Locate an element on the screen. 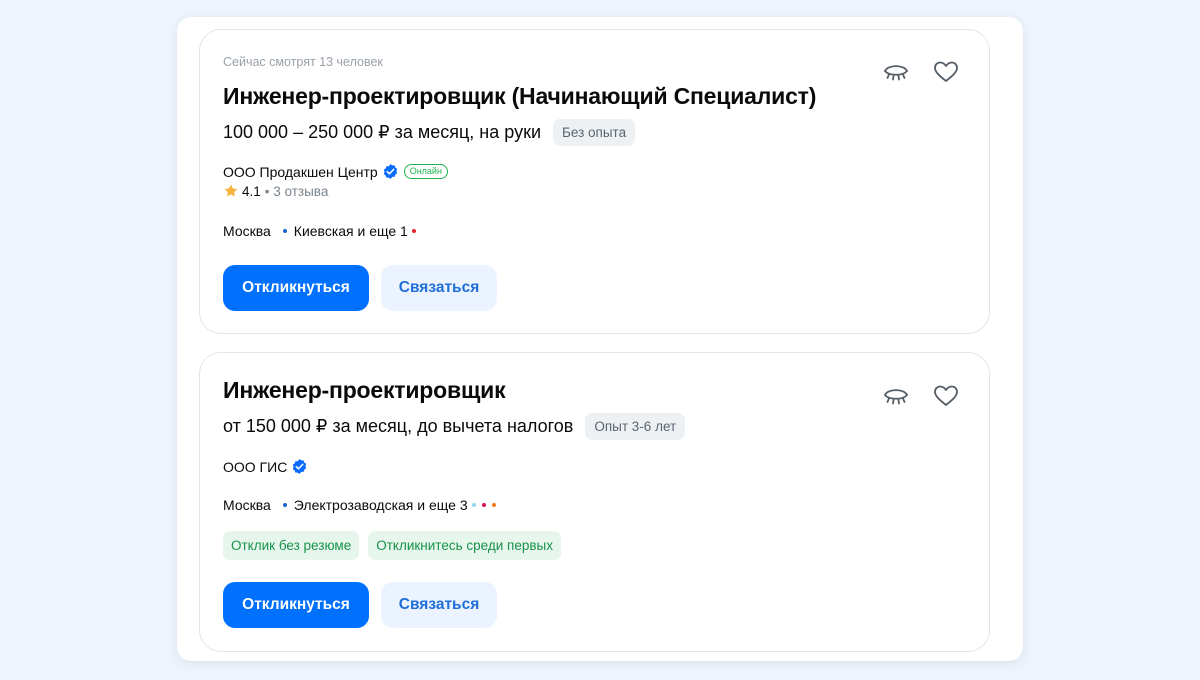  salary: от 150 000 ₽ за месяц, до вычета налогов is located at coordinates (398, 426).